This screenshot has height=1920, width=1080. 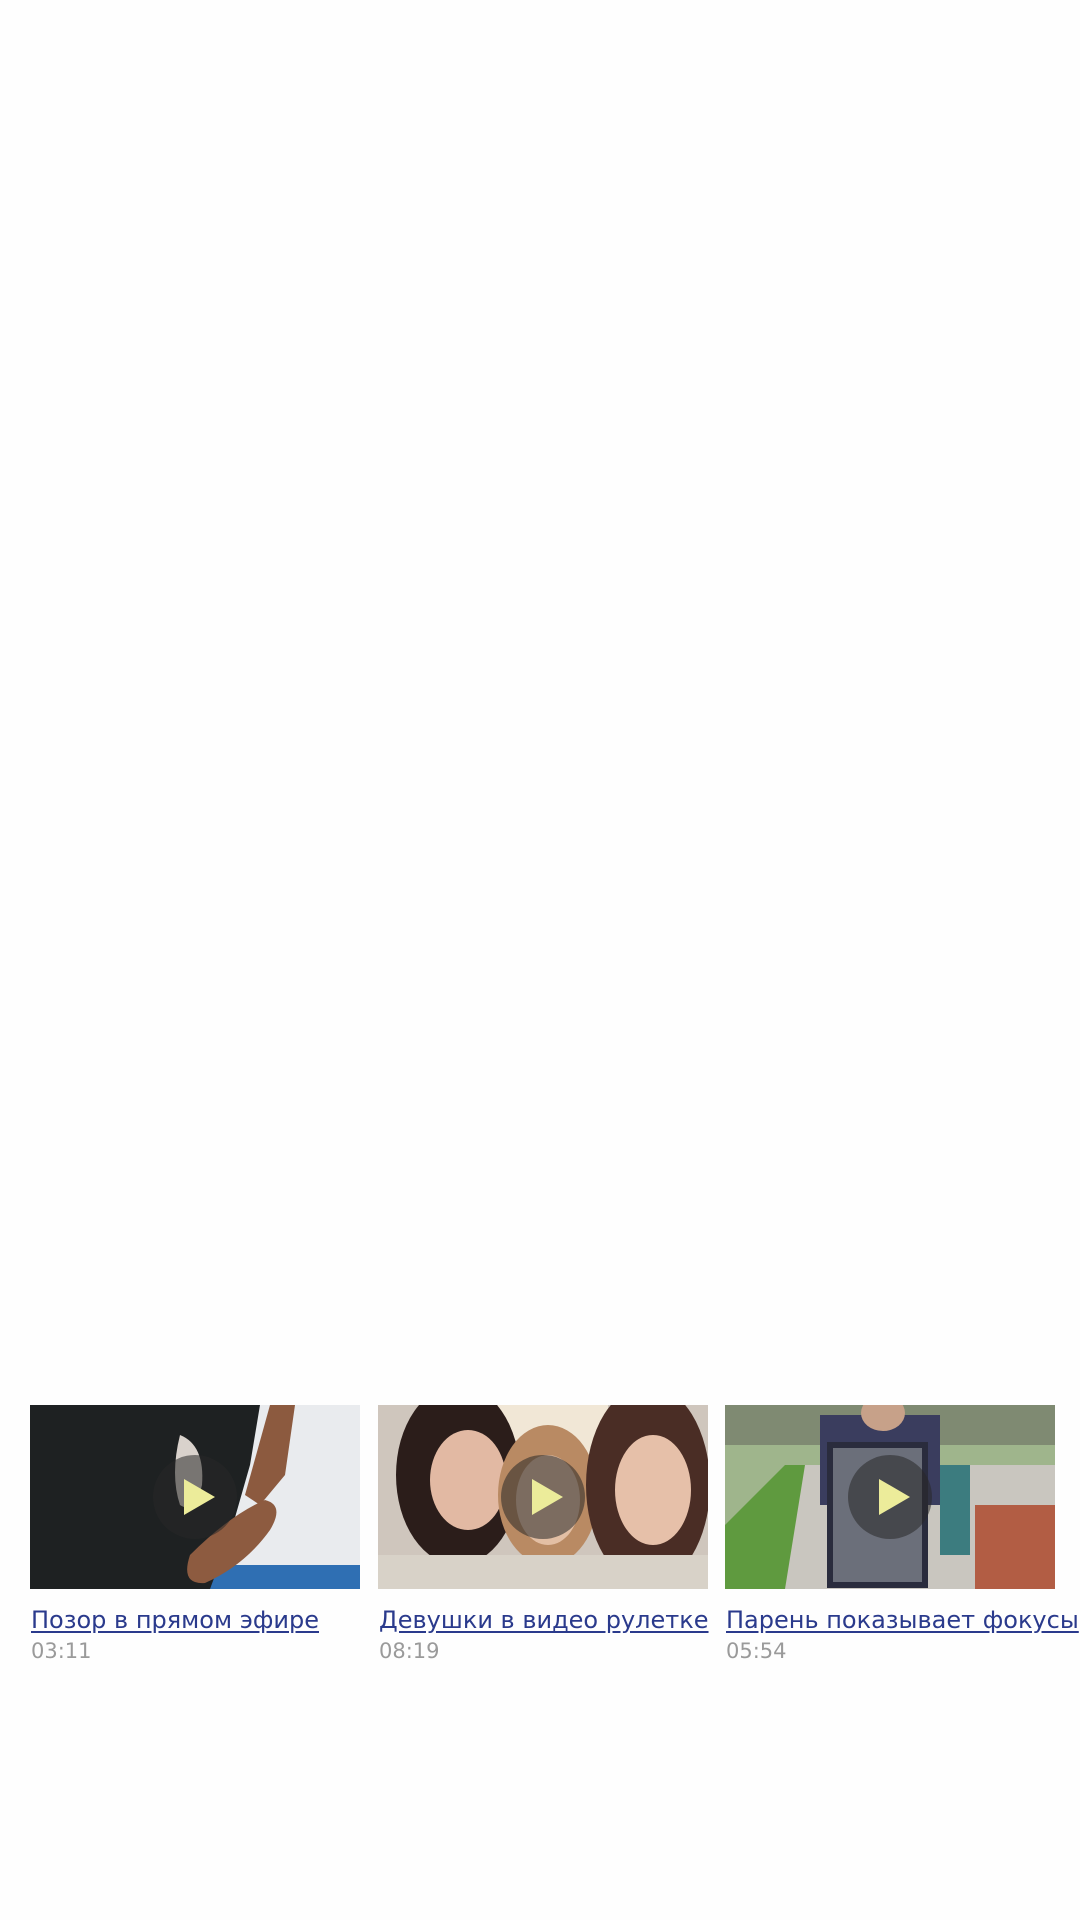 I want to click on video-card: Позор в прямом эфире 03:11, so click(x=195, y=1534).